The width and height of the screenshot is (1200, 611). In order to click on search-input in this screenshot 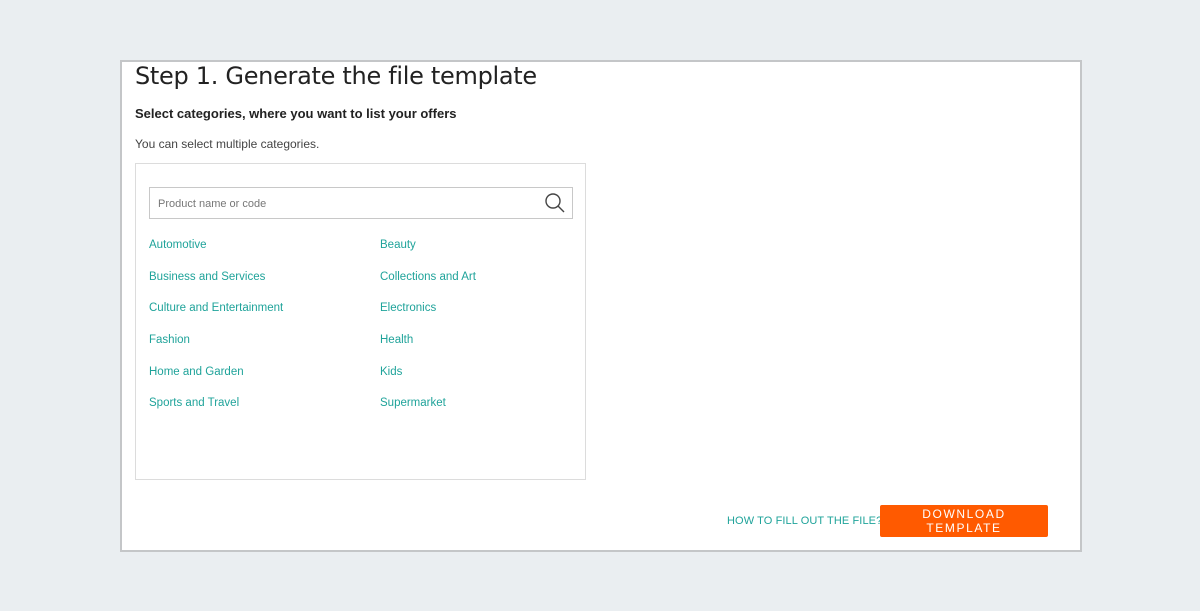, I will do `click(343, 204)`.